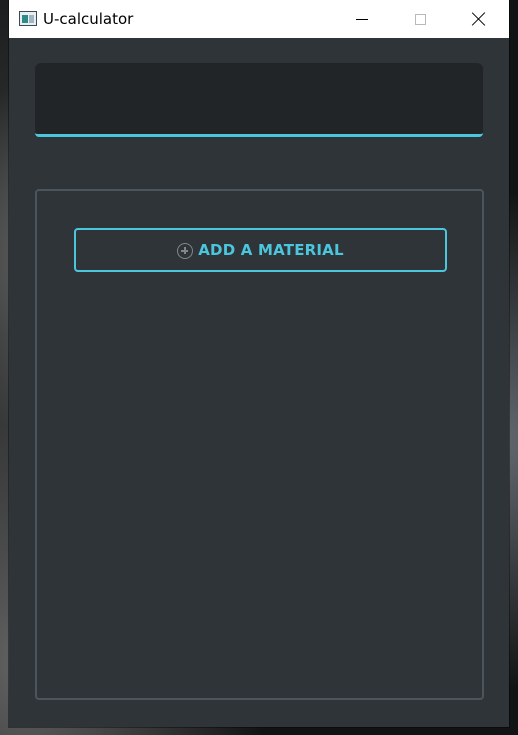 The width and height of the screenshot is (518, 735). What do you see at coordinates (88, 19) in the screenshot?
I see `window-title: U-calculator` at bounding box center [88, 19].